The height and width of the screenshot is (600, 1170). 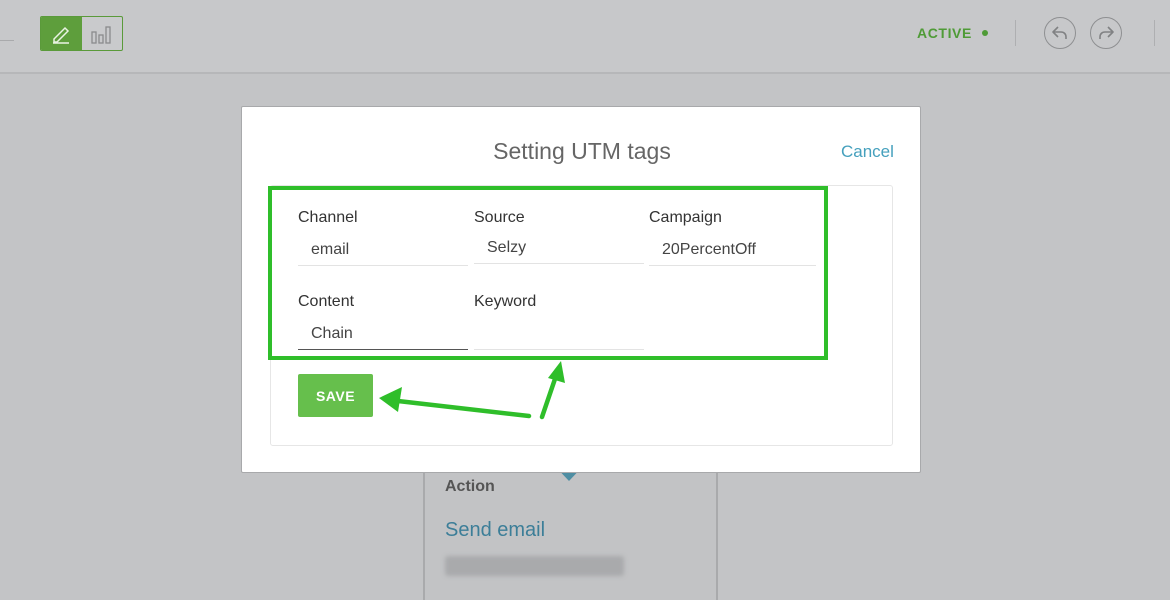 I want to click on action-node-title: Action, so click(x=470, y=486).